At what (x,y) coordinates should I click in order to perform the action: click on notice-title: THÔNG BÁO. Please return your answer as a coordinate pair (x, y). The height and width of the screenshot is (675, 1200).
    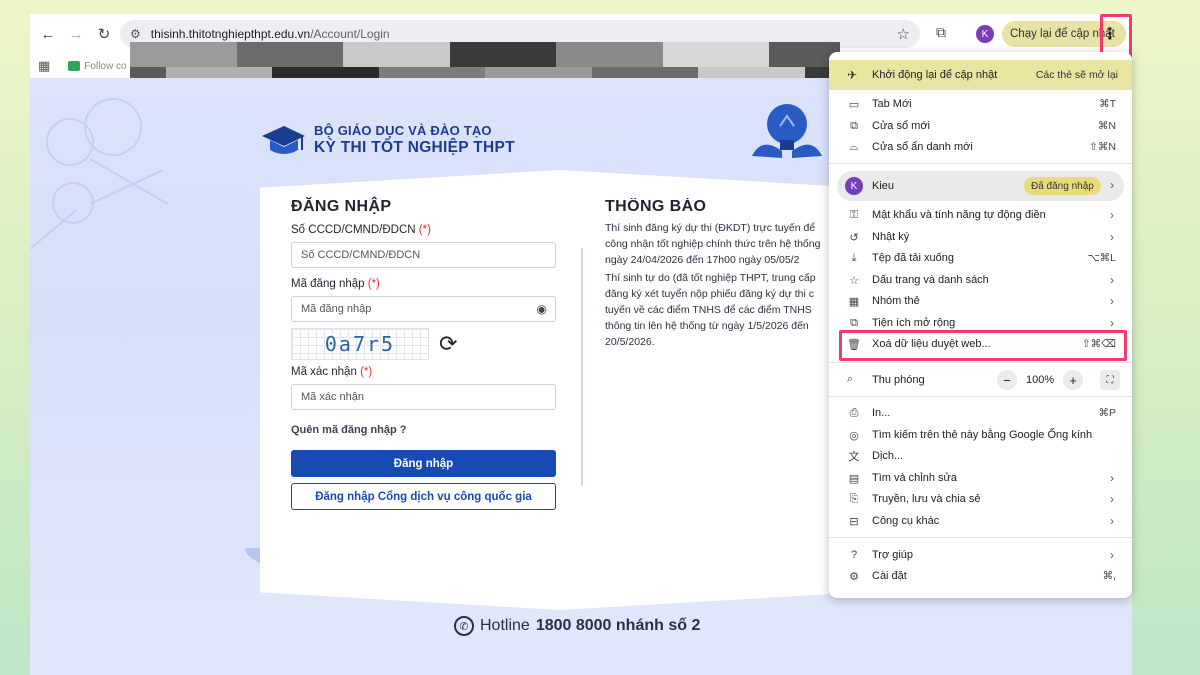
    Looking at the image, I should click on (656, 206).